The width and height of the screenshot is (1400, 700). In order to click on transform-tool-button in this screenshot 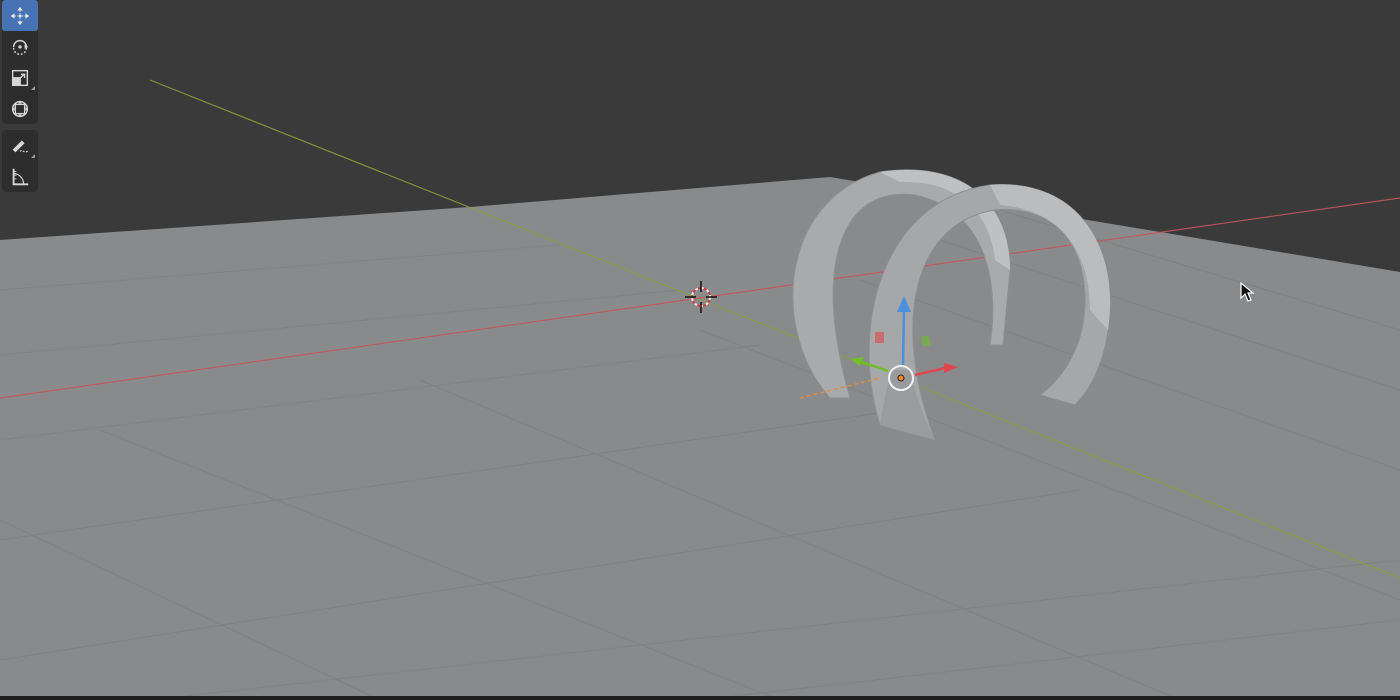, I will do `click(20, 108)`.